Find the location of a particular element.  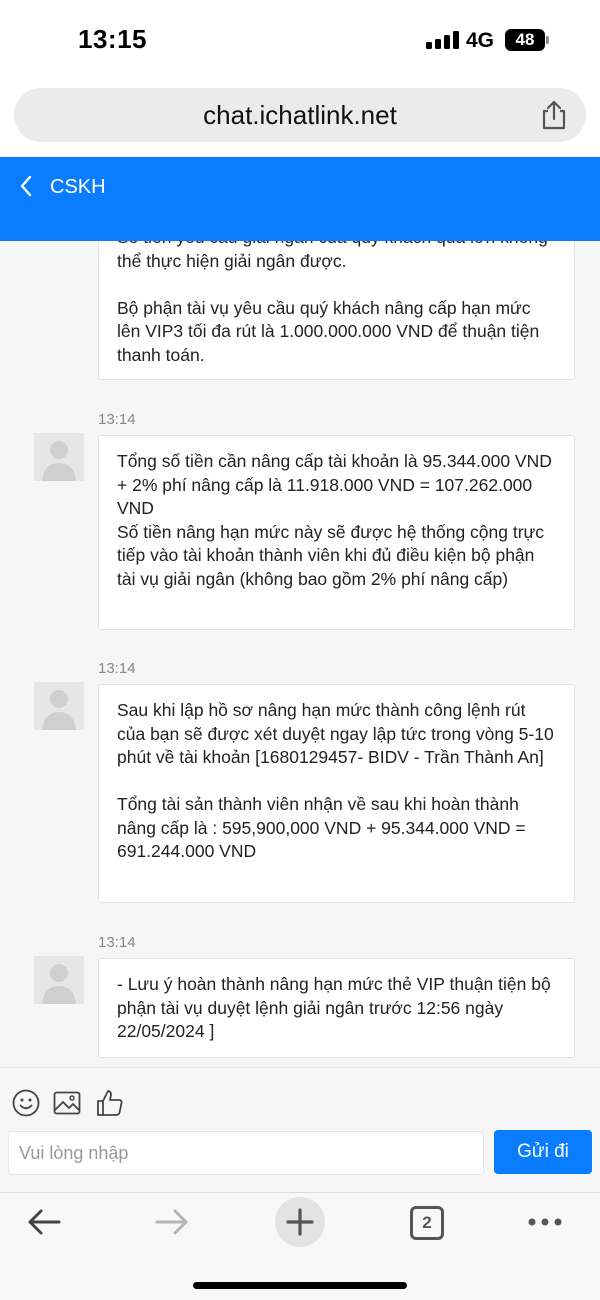

status-time: 13:15 is located at coordinates (112, 39).